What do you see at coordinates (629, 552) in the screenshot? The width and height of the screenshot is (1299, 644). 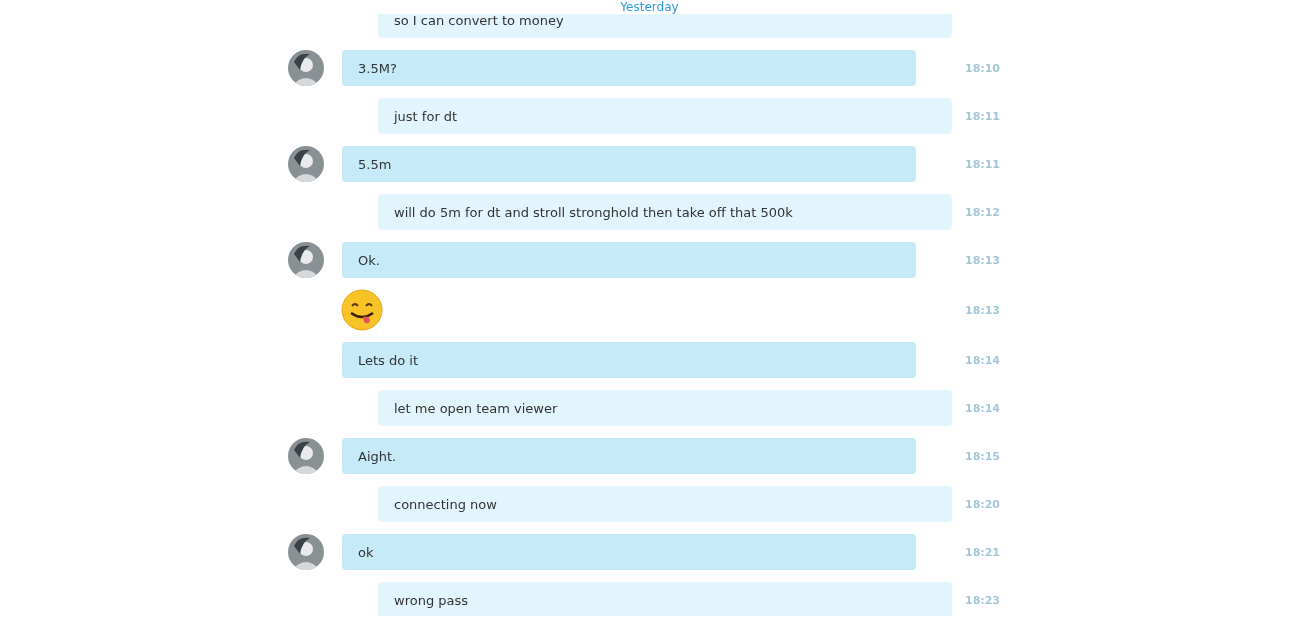 I see `message-bubble: ok` at bounding box center [629, 552].